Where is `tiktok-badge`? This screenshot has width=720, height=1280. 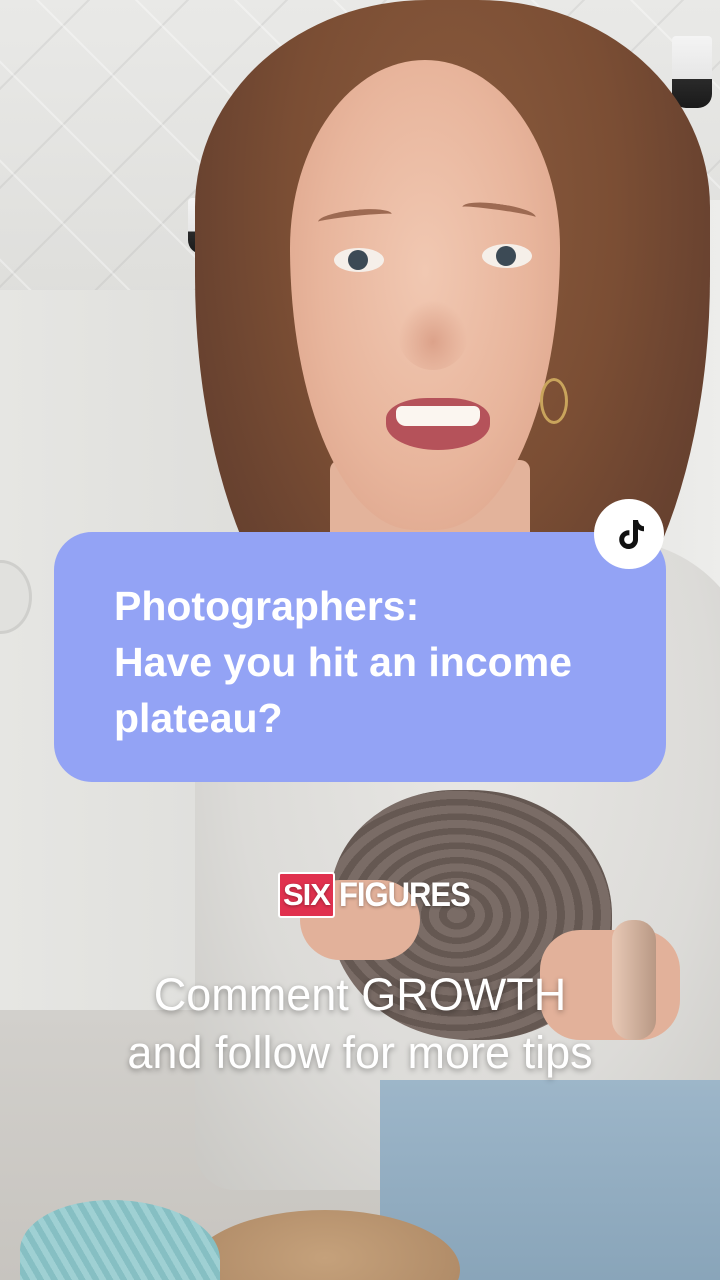
tiktok-badge is located at coordinates (629, 534).